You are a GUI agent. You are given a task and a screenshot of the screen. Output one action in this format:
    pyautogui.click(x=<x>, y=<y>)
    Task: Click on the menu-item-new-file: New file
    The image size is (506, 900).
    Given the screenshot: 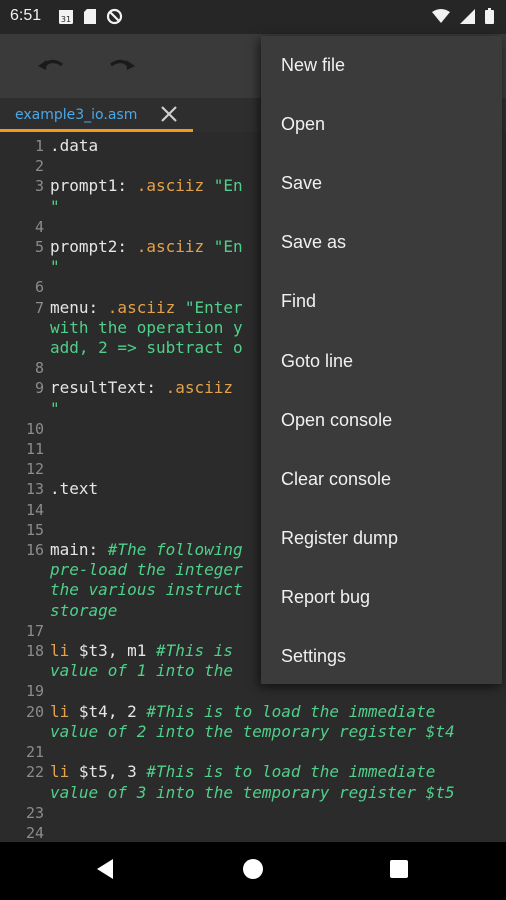 What is the action you would take?
    pyautogui.click(x=381, y=65)
    